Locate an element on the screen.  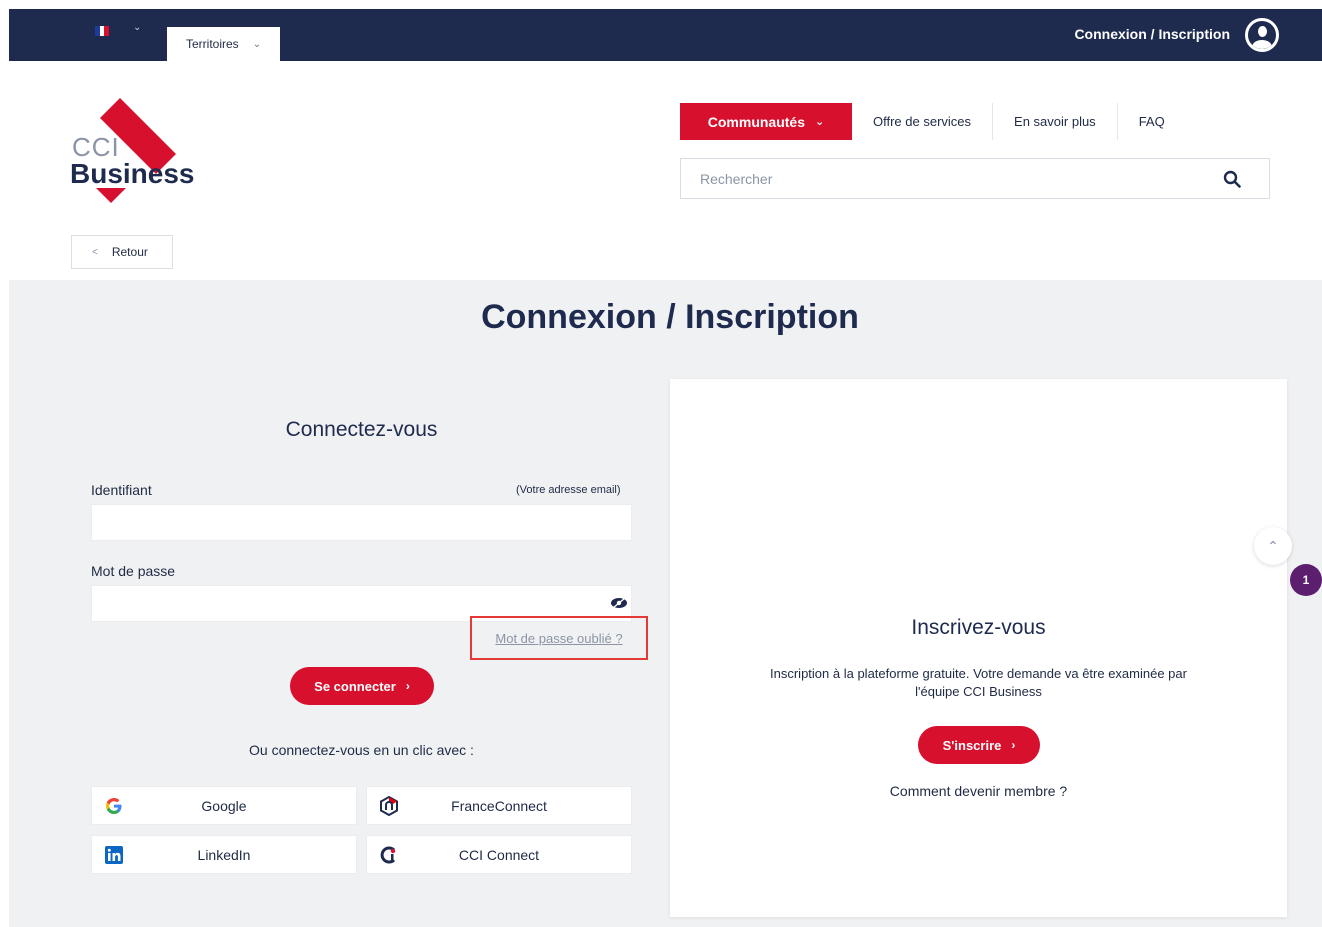
cci-connect-login-button: CCI Connect is located at coordinates (499, 854).